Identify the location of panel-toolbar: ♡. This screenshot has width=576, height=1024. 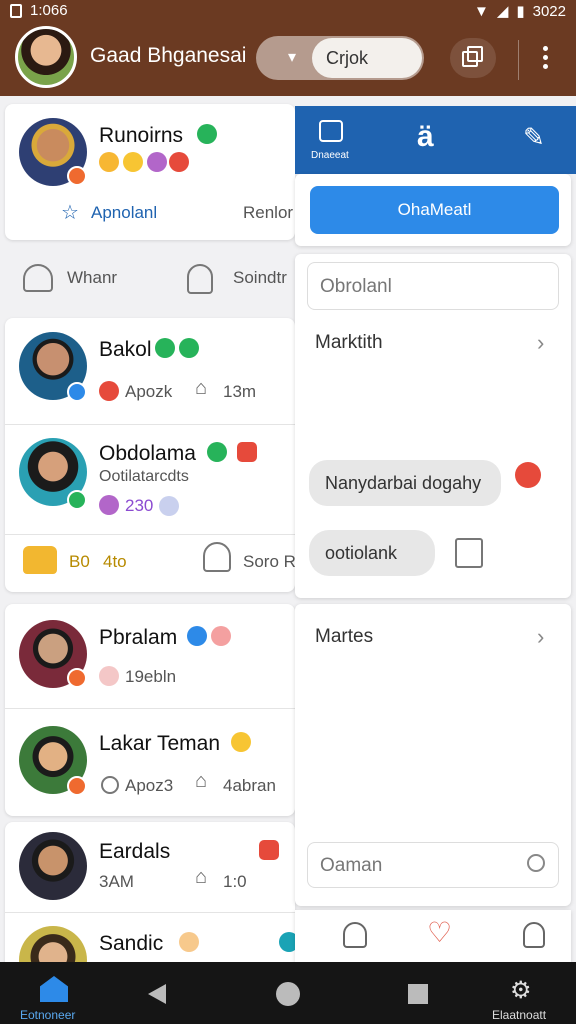
(433, 936).